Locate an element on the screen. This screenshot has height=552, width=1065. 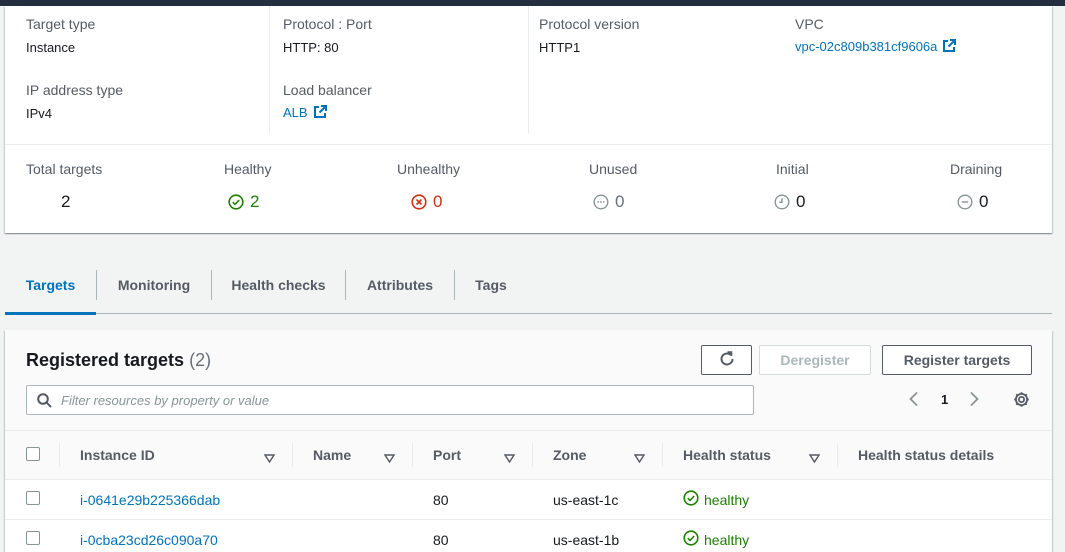
column-header-zone: Zone is located at coordinates (598, 455).